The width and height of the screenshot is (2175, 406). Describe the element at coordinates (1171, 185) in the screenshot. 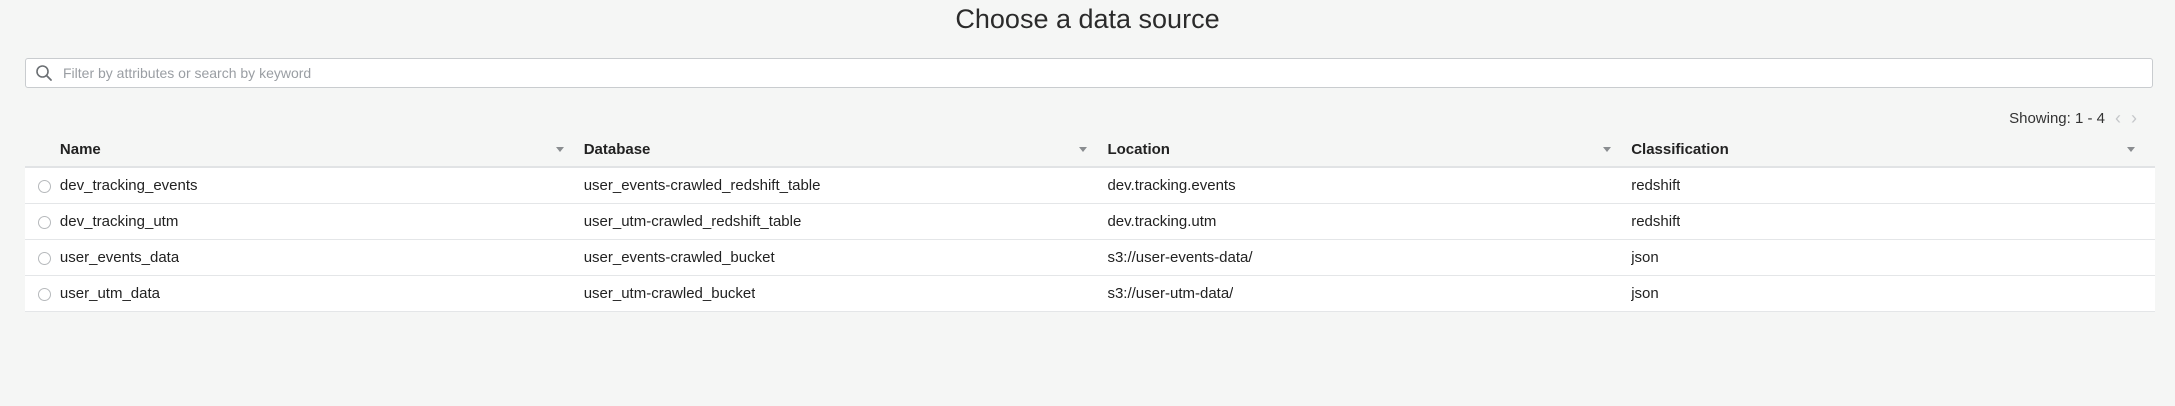

I see `cell-location: dev.tracking.events` at that location.